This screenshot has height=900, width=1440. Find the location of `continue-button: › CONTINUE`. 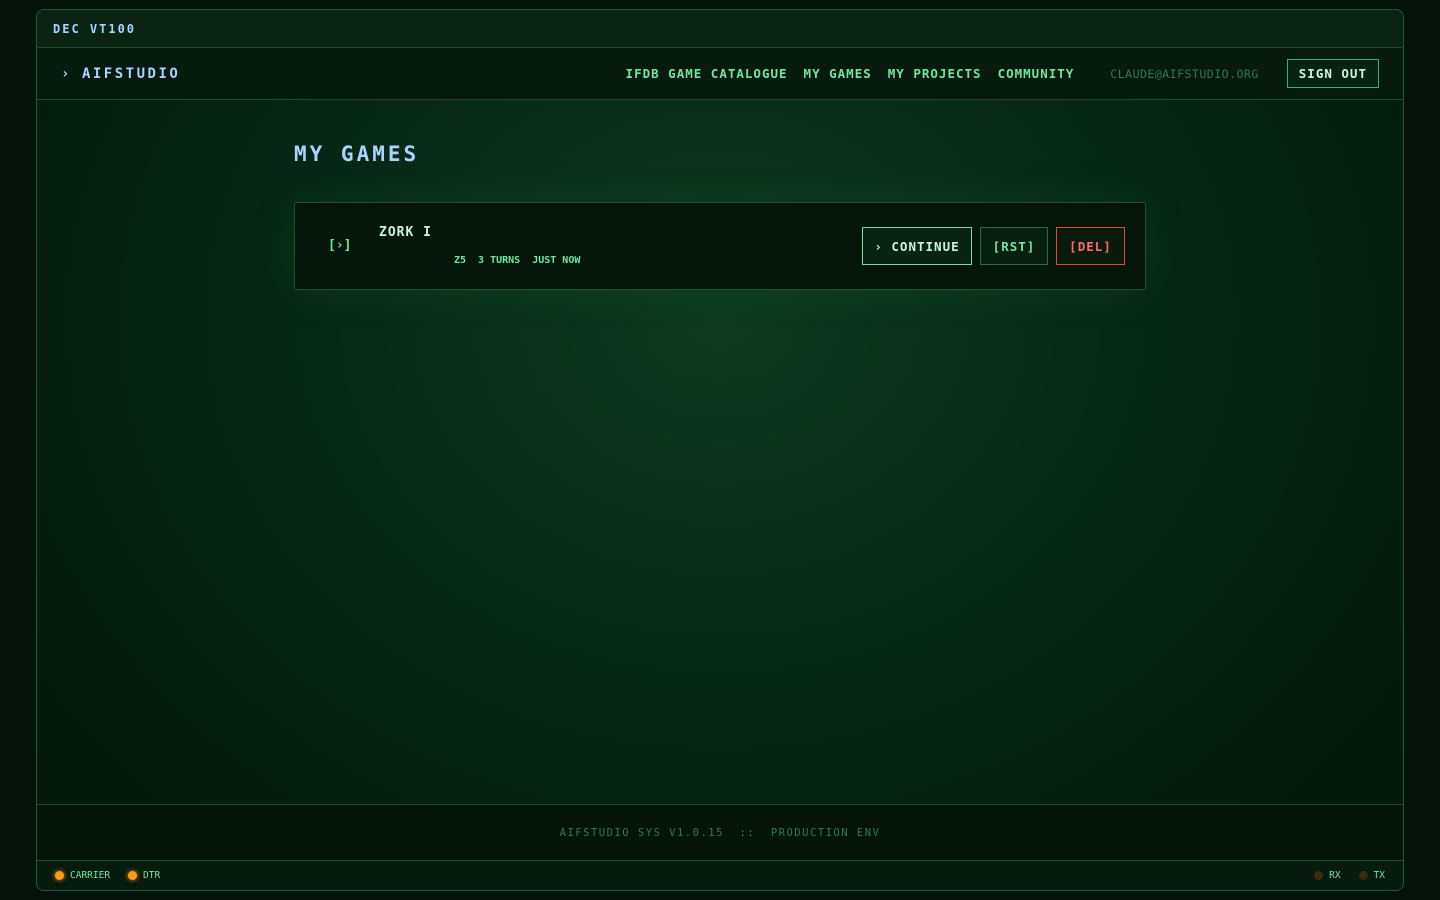

continue-button: › CONTINUE is located at coordinates (917, 246).